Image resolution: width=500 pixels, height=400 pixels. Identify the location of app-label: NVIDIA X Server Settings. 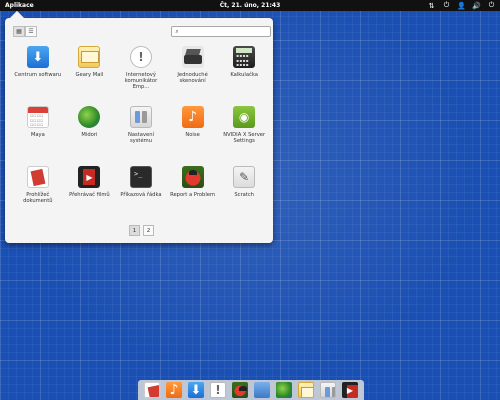
(244, 138).